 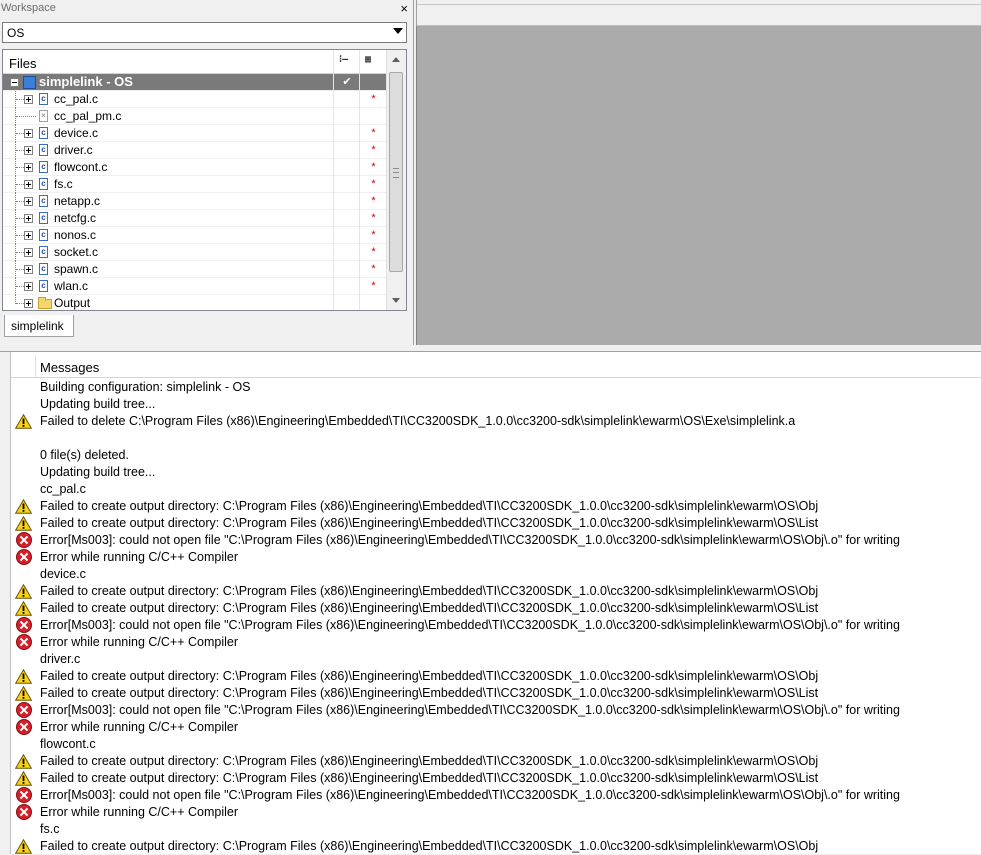 I want to click on message-row, so click(x=496, y=438).